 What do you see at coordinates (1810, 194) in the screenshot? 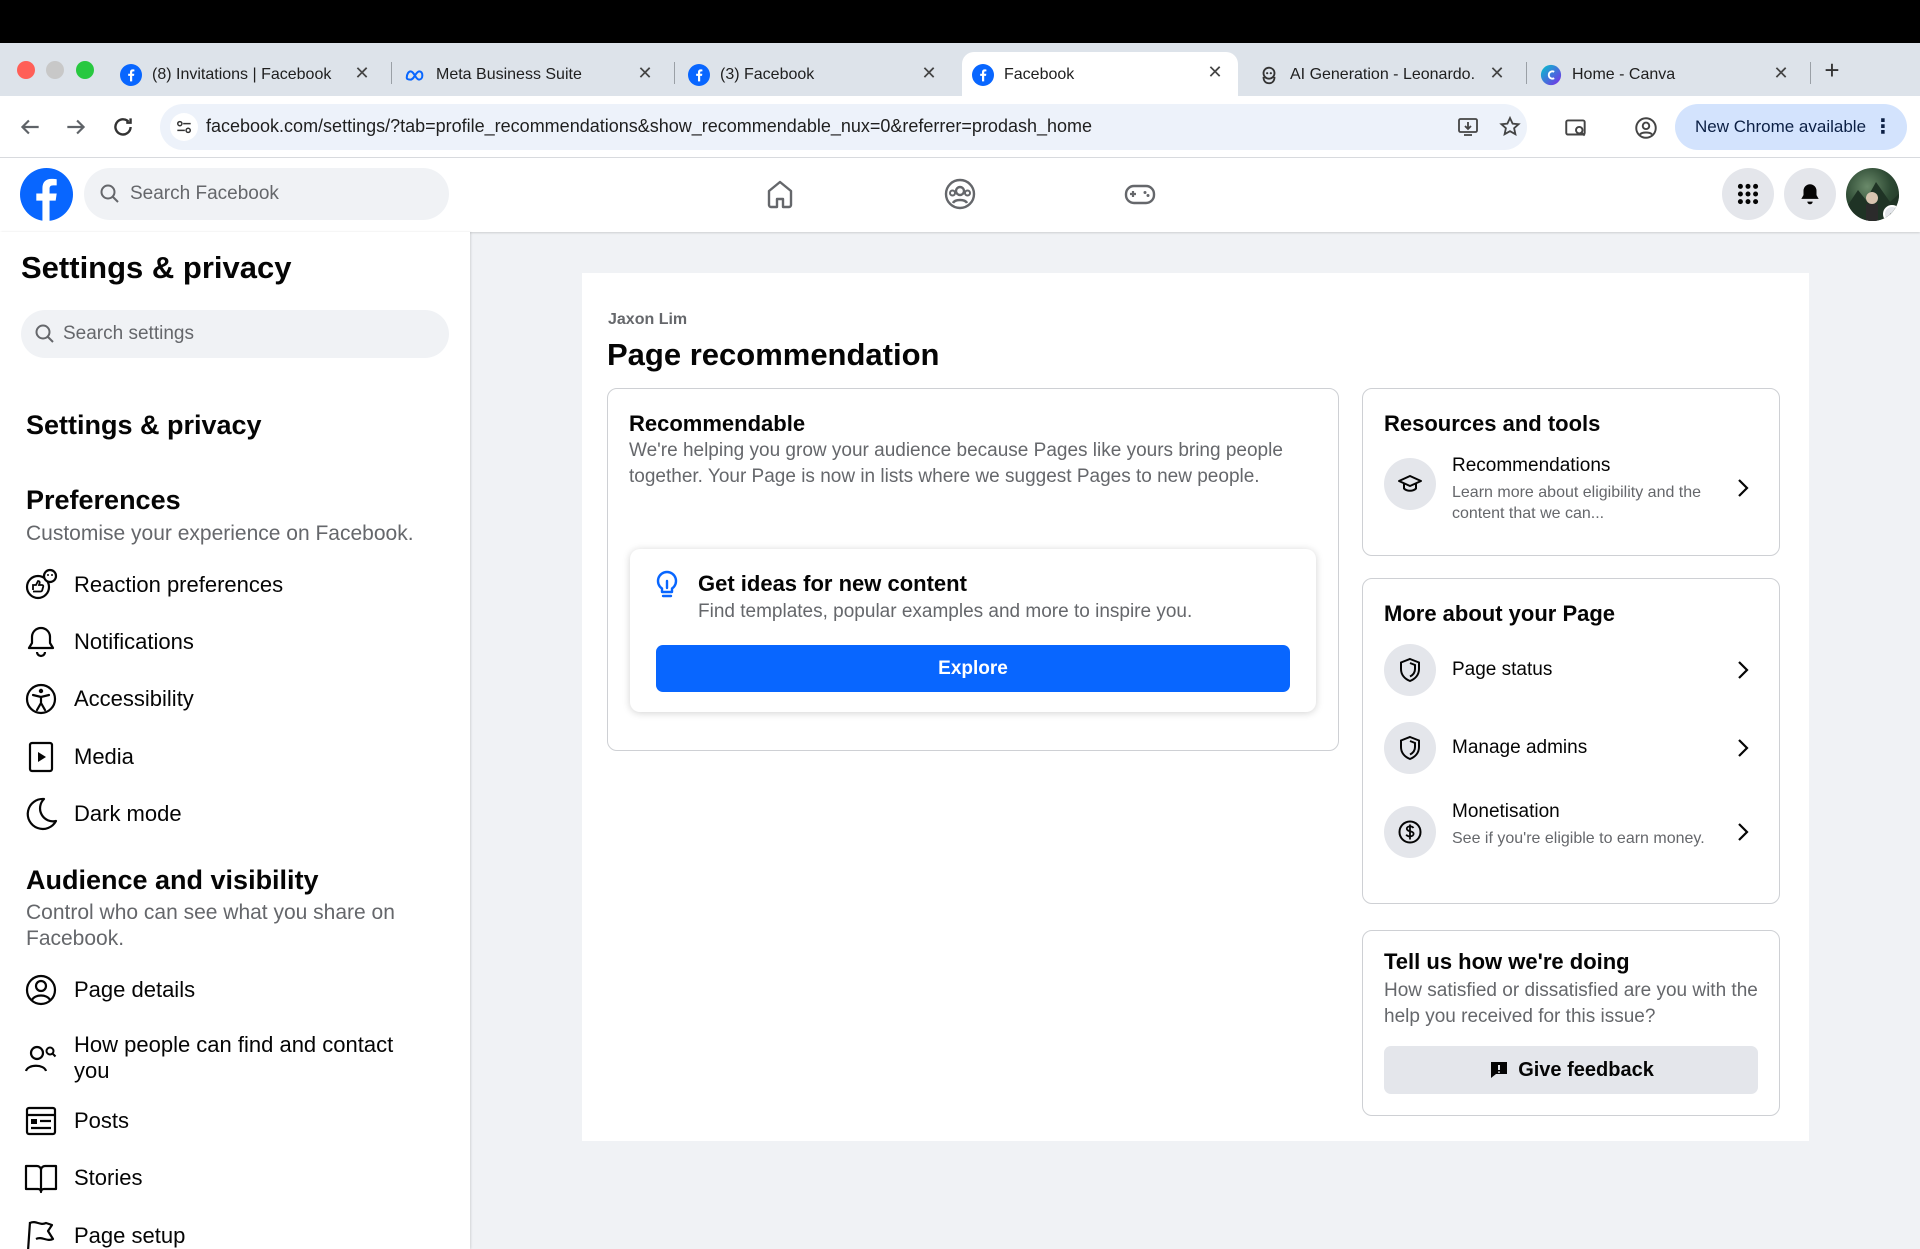
I see `notifications-button` at bounding box center [1810, 194].